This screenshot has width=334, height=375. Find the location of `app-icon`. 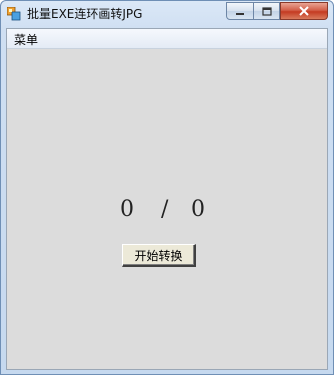

app-icon is located at coordinates (13, 13).